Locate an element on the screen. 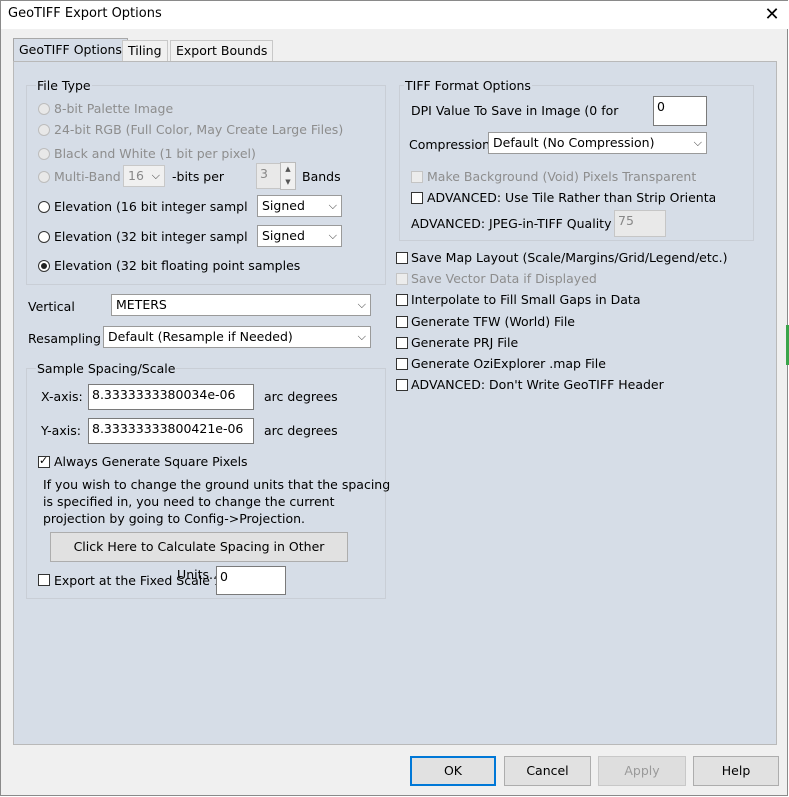 This screenshot has width=789, height=797. y-axis-label: Y-axis: is located at coordinates (61, 430).